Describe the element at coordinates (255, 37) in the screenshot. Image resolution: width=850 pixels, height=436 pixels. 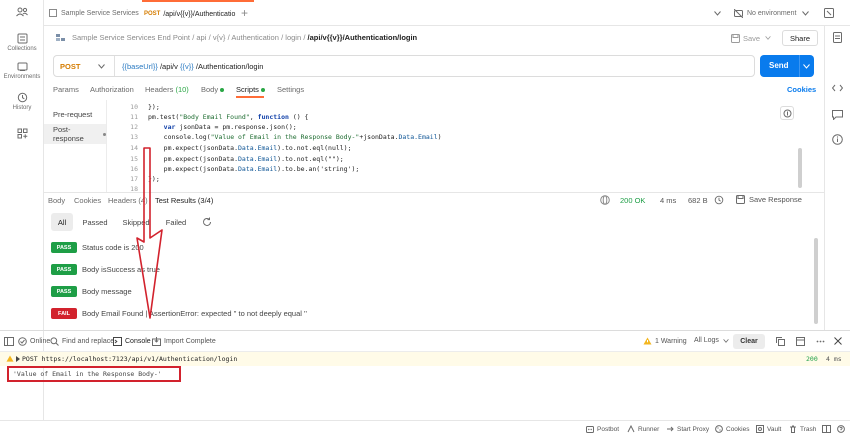
I see `breadcrumb-item: Authentication` at that location.